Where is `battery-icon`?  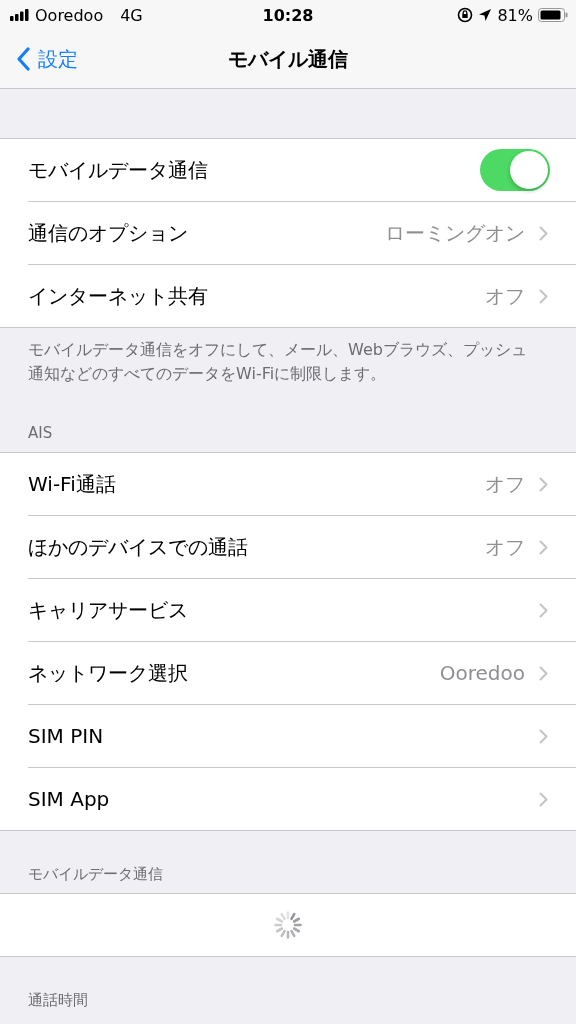
battery-icon is located at coordinates (553, 15).